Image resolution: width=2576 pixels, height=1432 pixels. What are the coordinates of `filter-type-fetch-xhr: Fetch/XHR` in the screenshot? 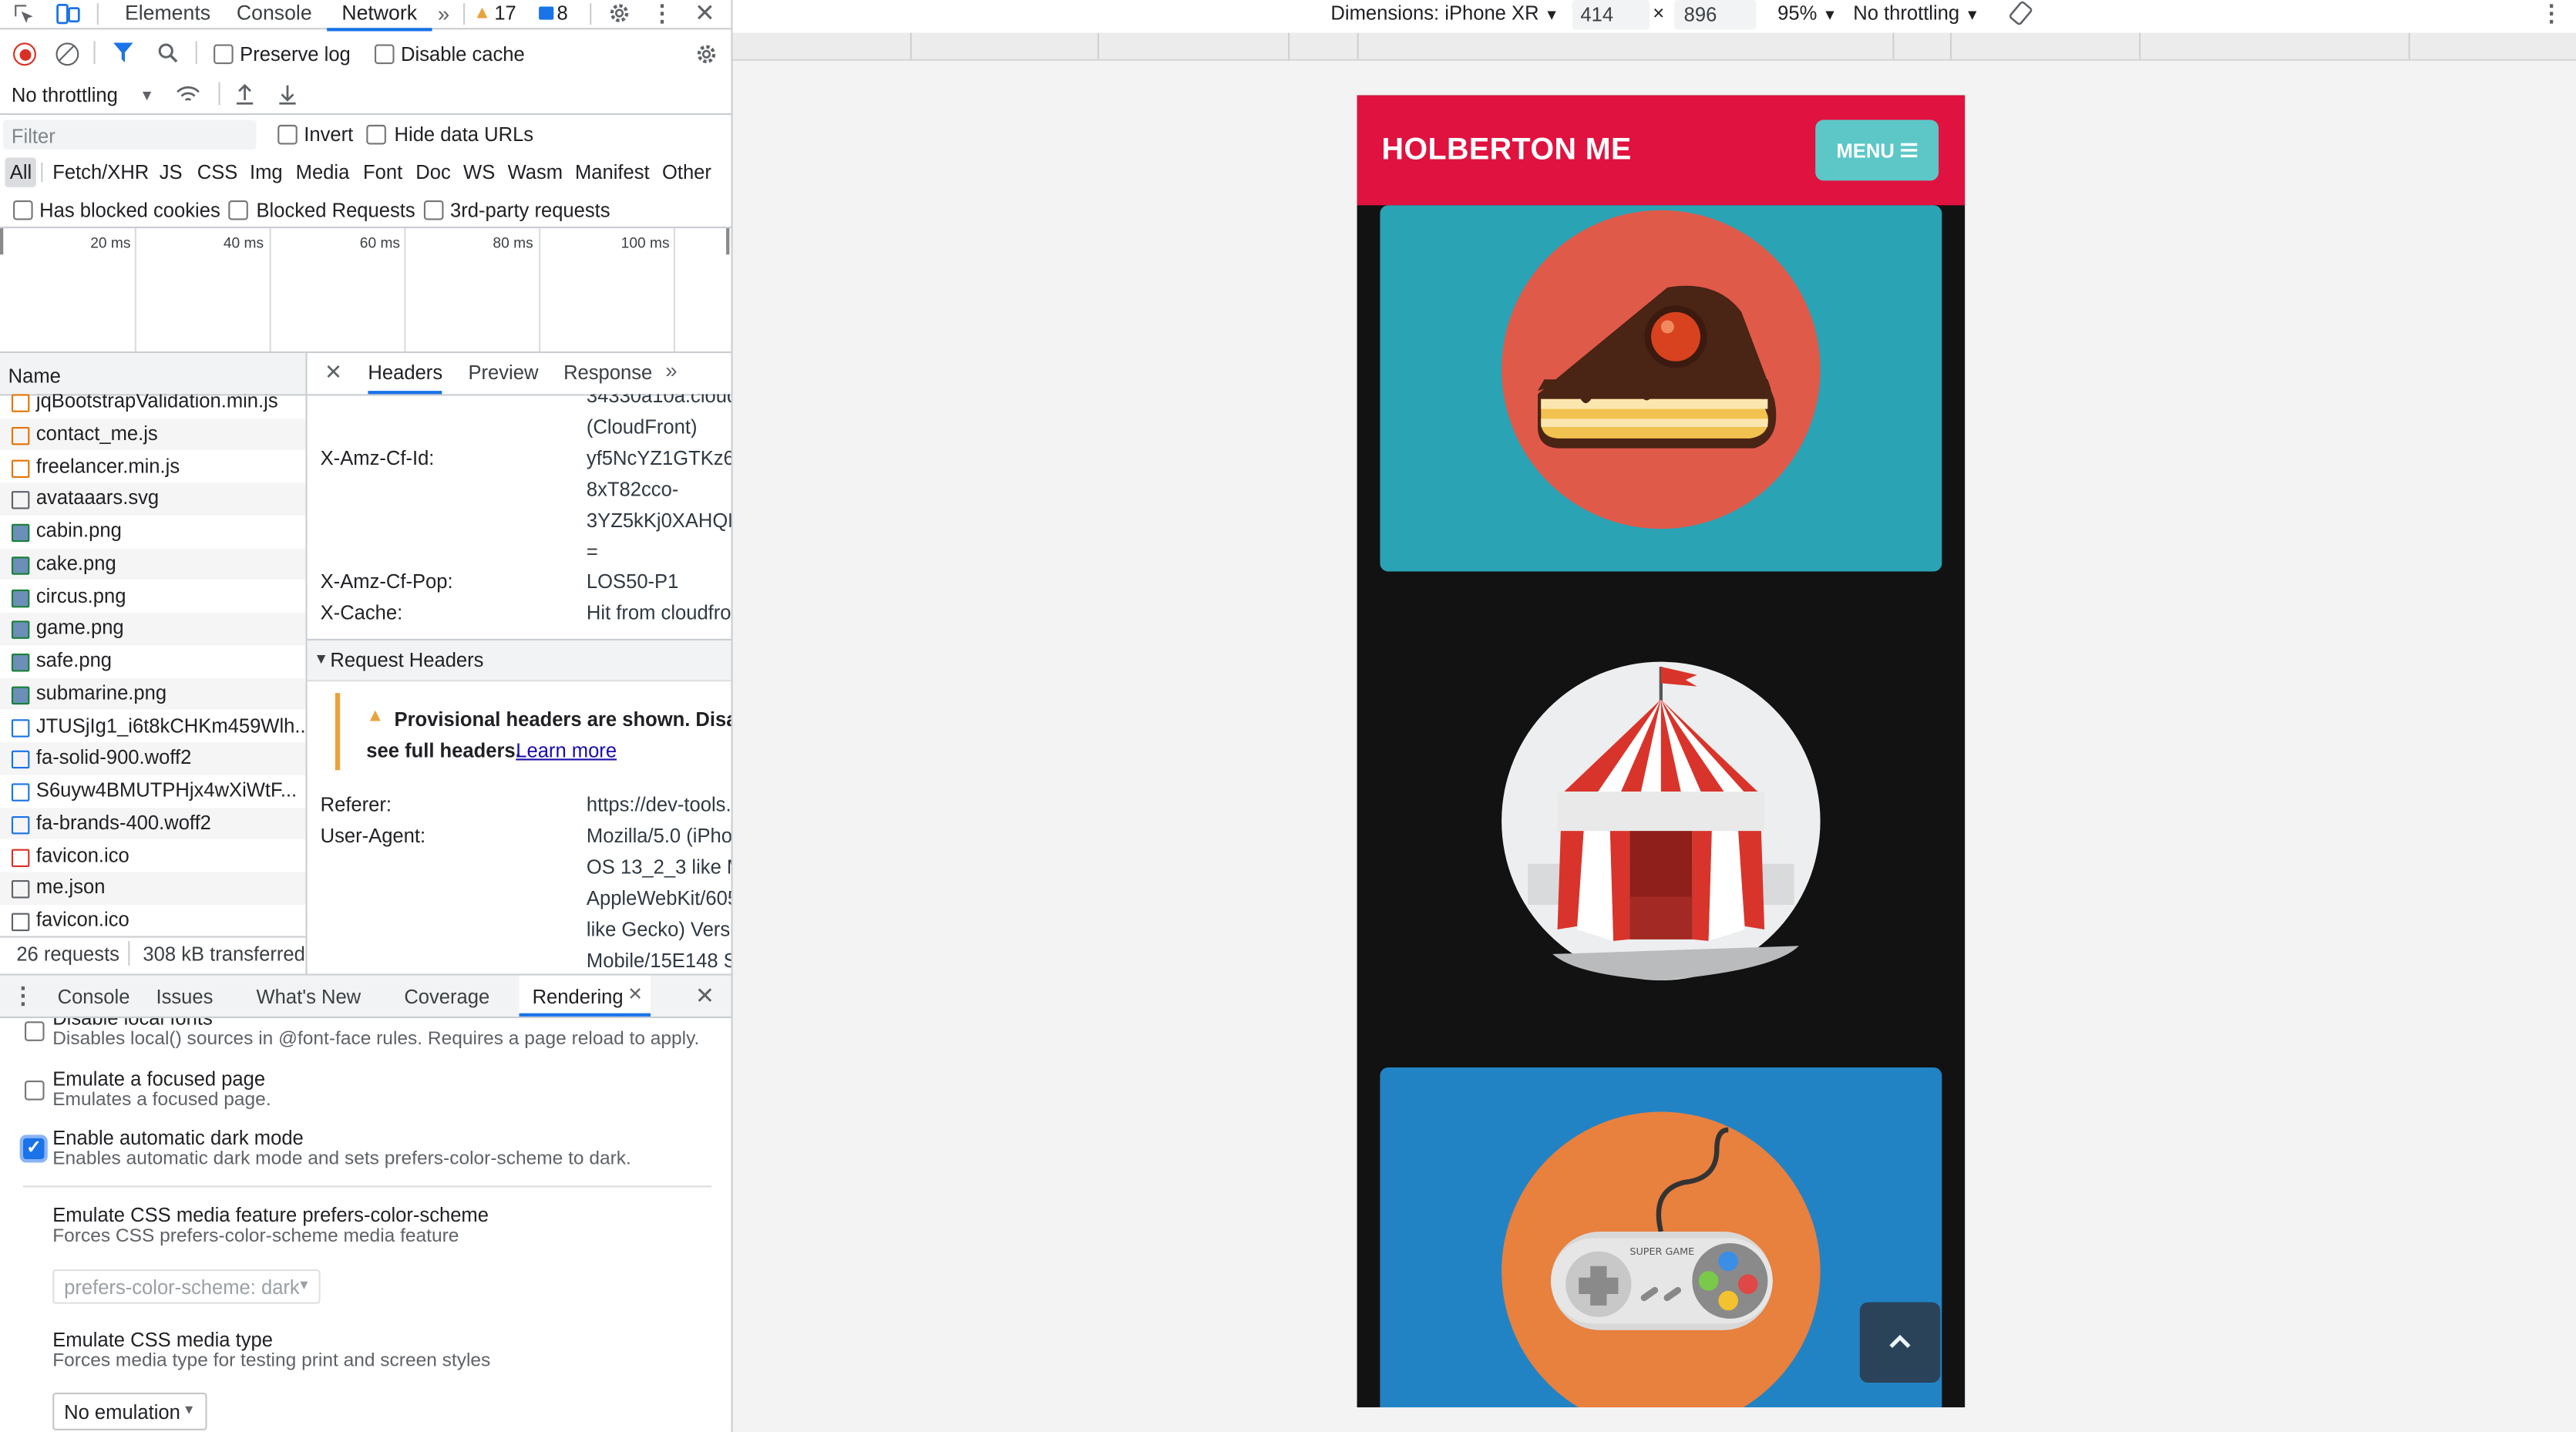 It's located at (100, 172).